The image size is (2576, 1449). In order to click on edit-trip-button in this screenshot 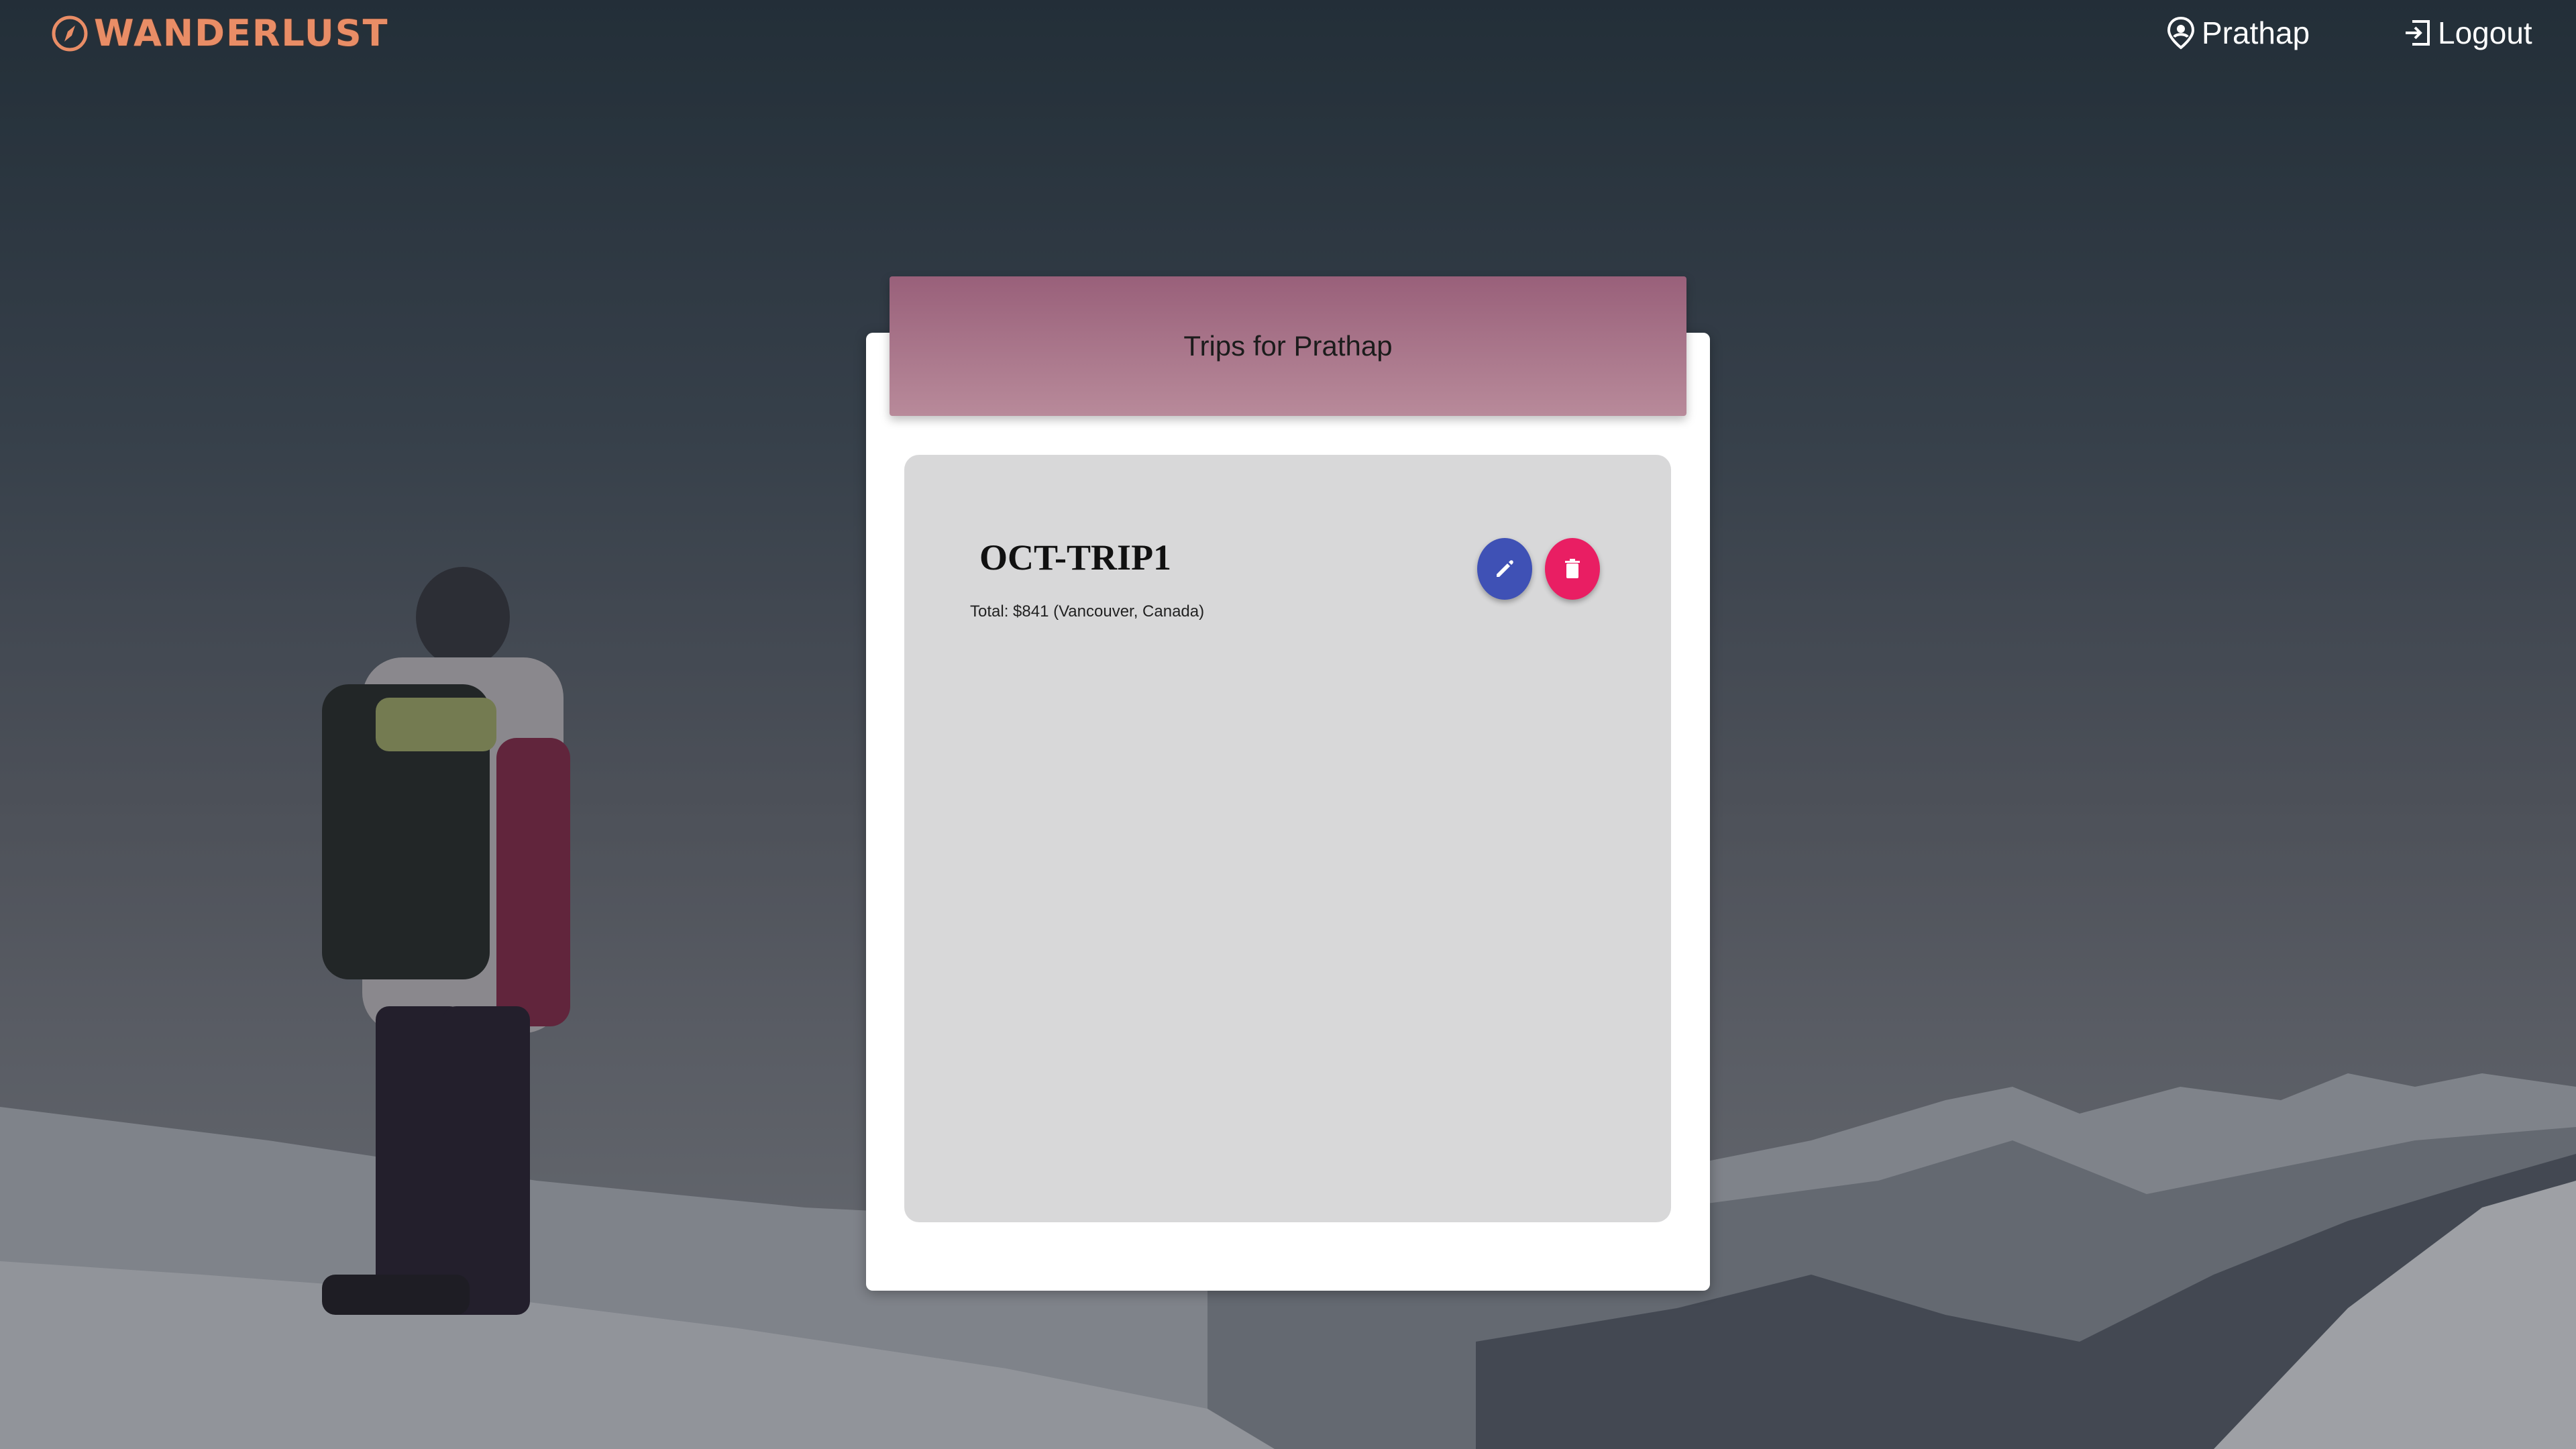, I will do `click(1504, 569)`.